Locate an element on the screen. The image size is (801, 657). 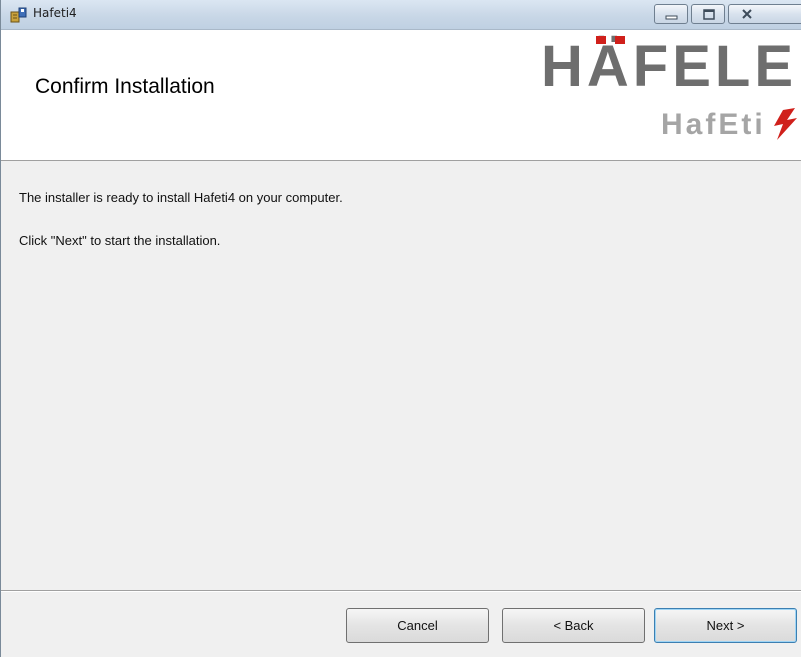
cancel-button: Cancel is located at coordinates (417, 625).